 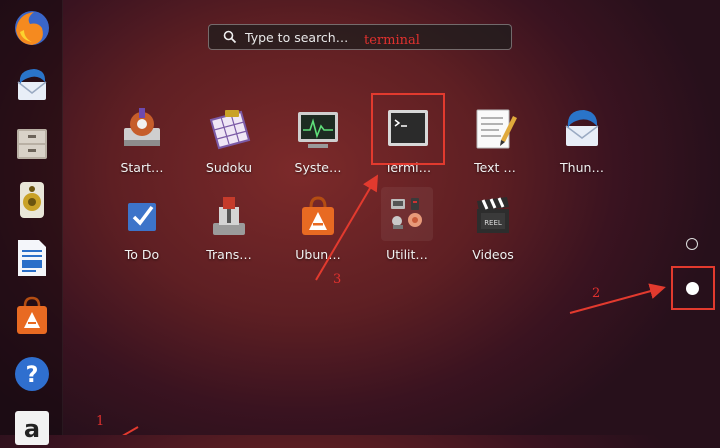 I want to click on app-label: Videos, so click(x=493, y=254).